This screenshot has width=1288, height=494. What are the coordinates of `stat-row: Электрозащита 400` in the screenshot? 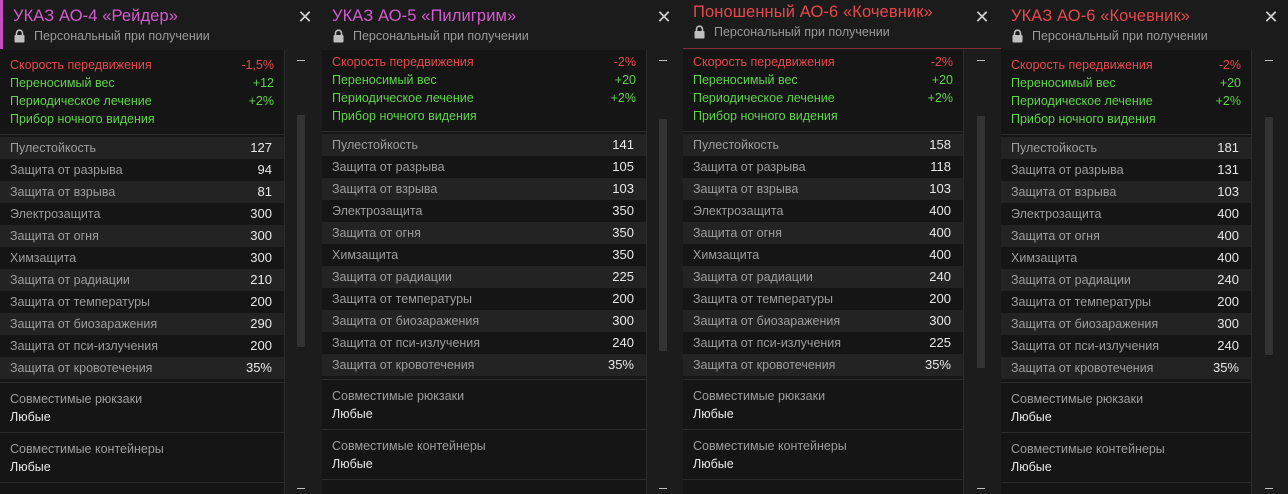 It's located at (823, 211).